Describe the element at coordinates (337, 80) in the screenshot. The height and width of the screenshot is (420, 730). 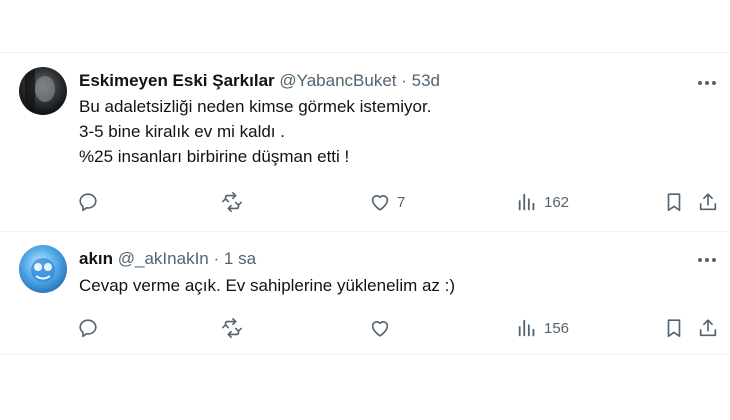
I see `author-handle: @YabancBuket` at that location.